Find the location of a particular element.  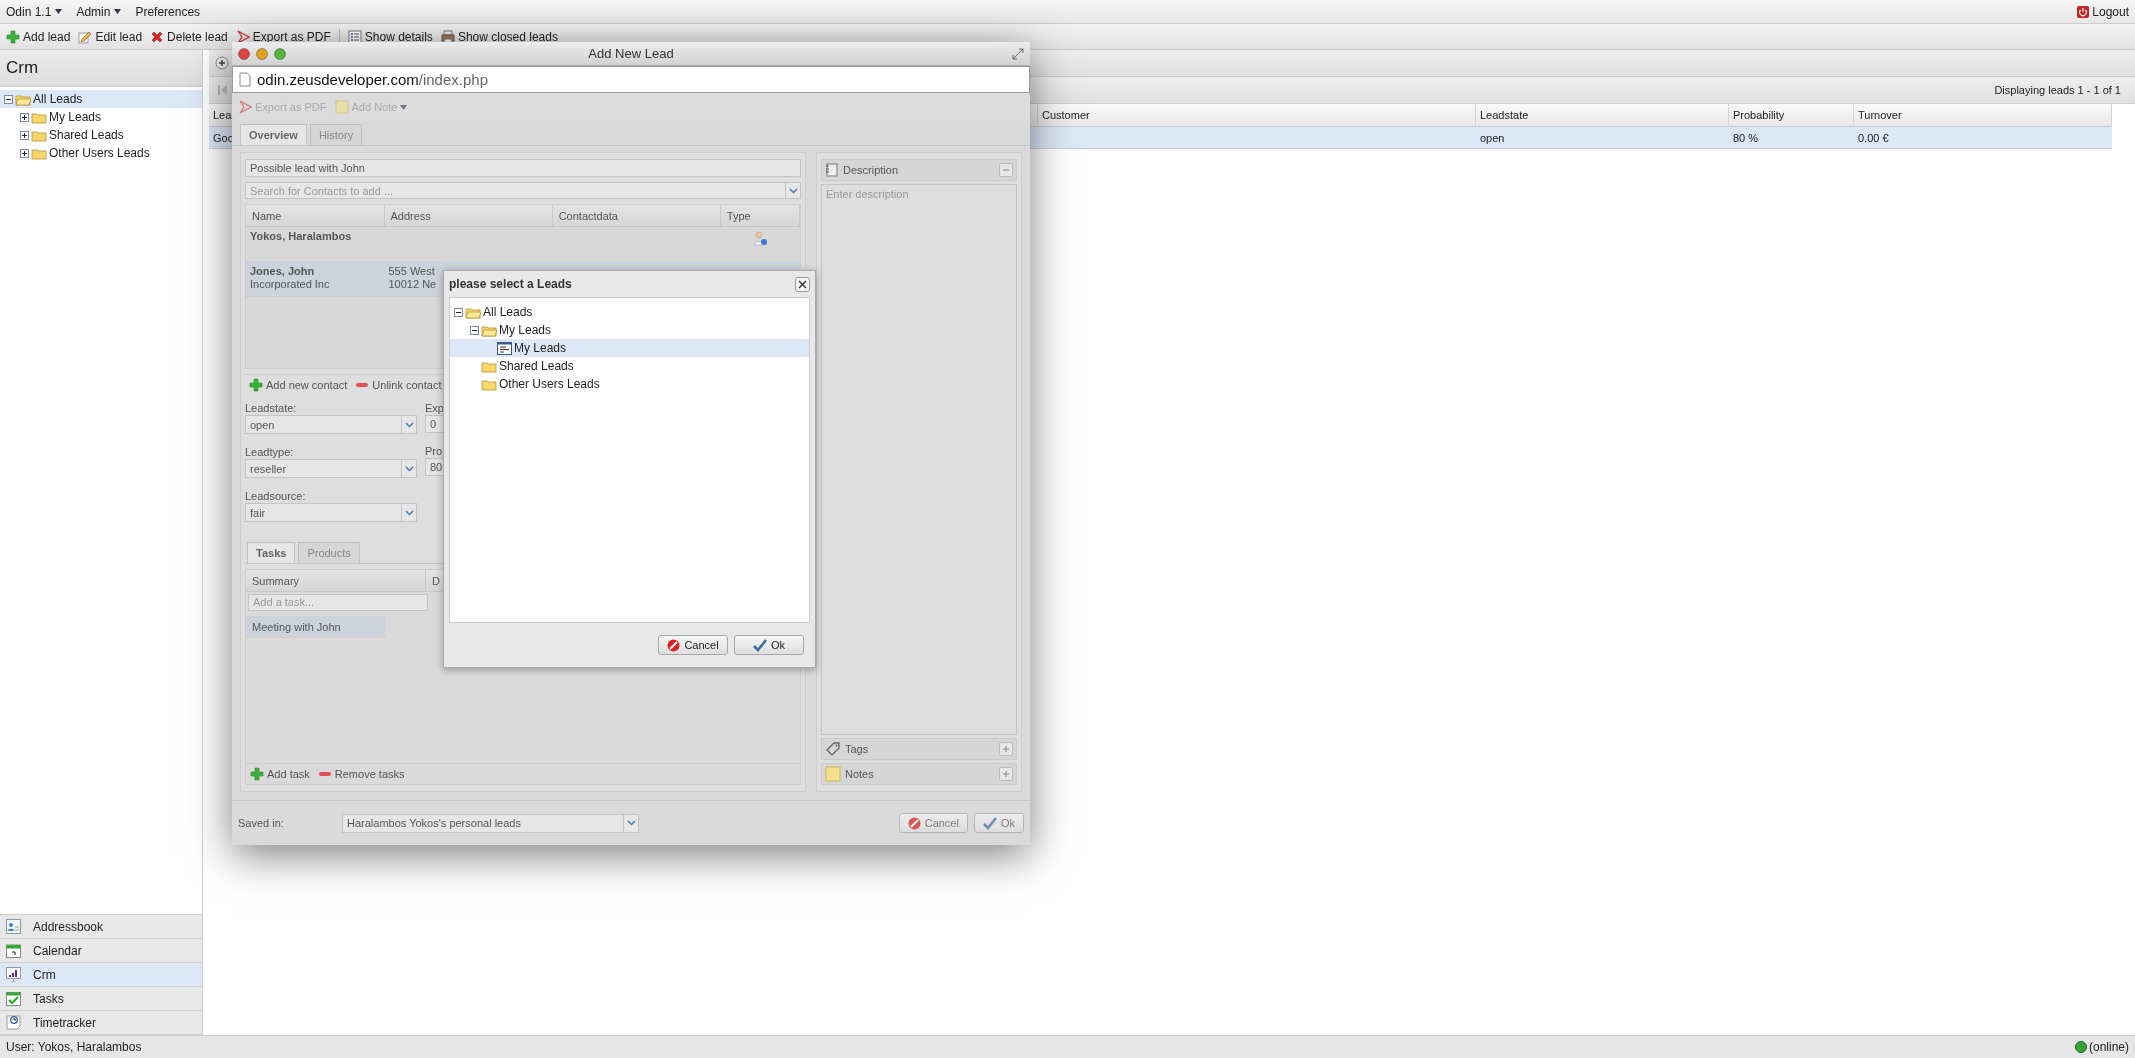

contact-name: Jones, John is located at coordinates (282, 271).